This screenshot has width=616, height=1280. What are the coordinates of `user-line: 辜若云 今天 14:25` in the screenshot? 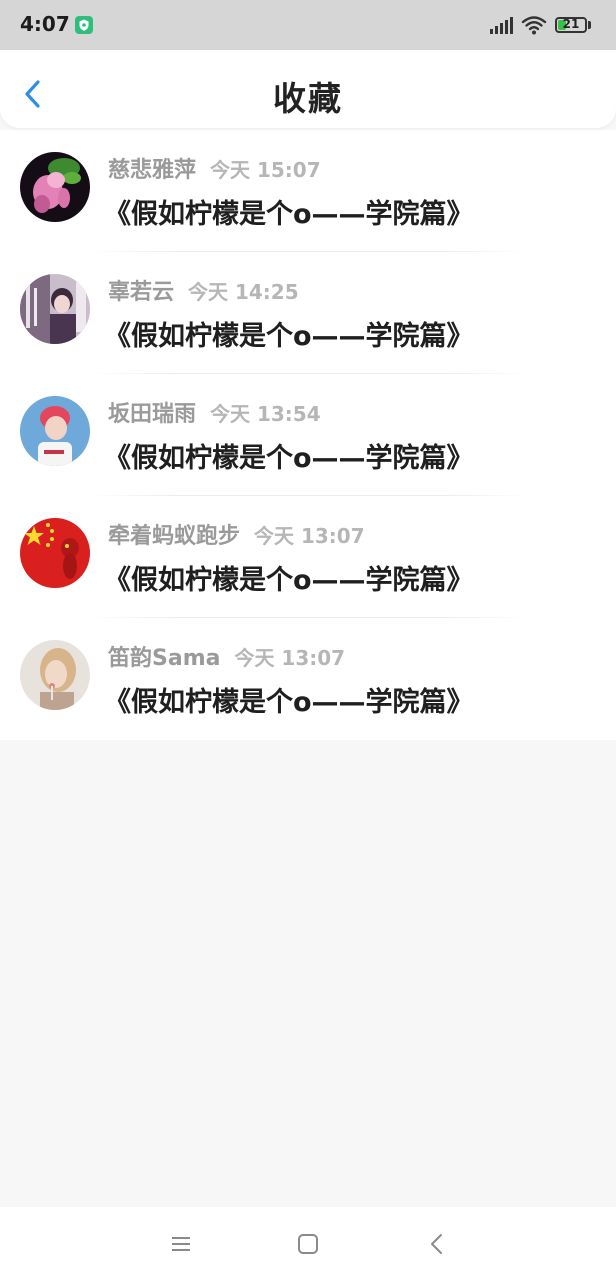 It's located at (203, 290).